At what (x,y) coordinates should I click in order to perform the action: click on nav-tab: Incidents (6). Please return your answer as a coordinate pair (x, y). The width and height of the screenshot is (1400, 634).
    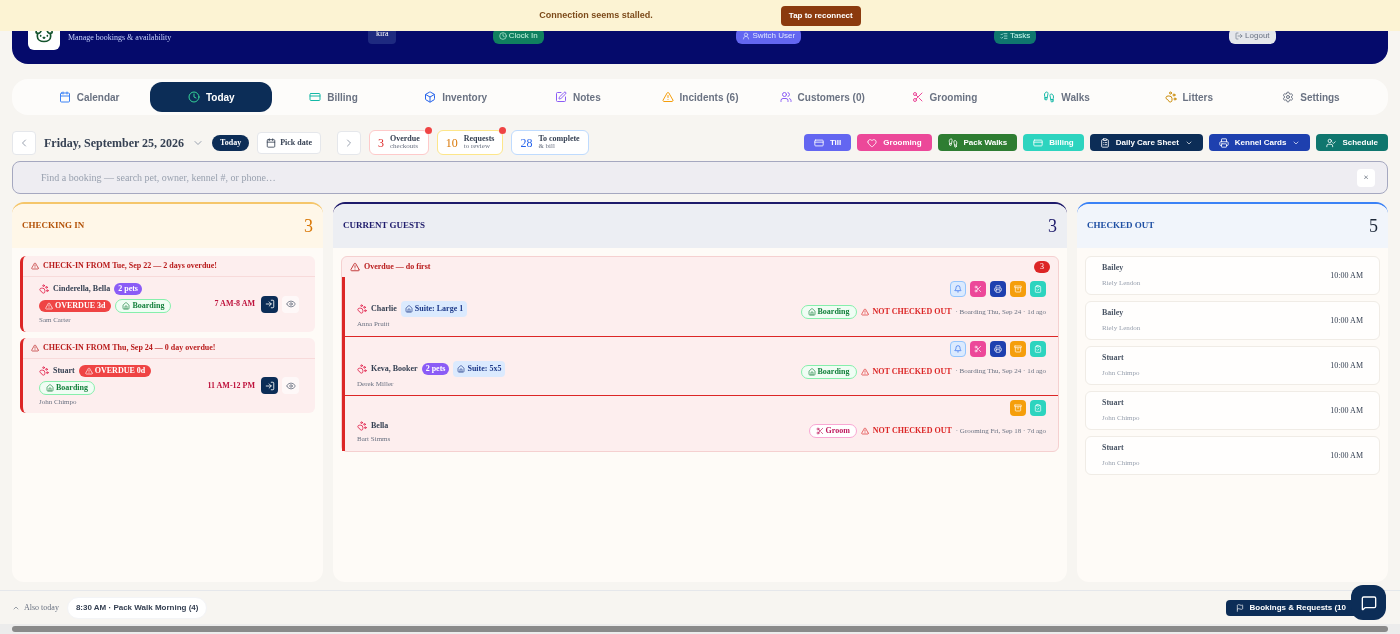
    Looking at the image, I should click on (700, 97).